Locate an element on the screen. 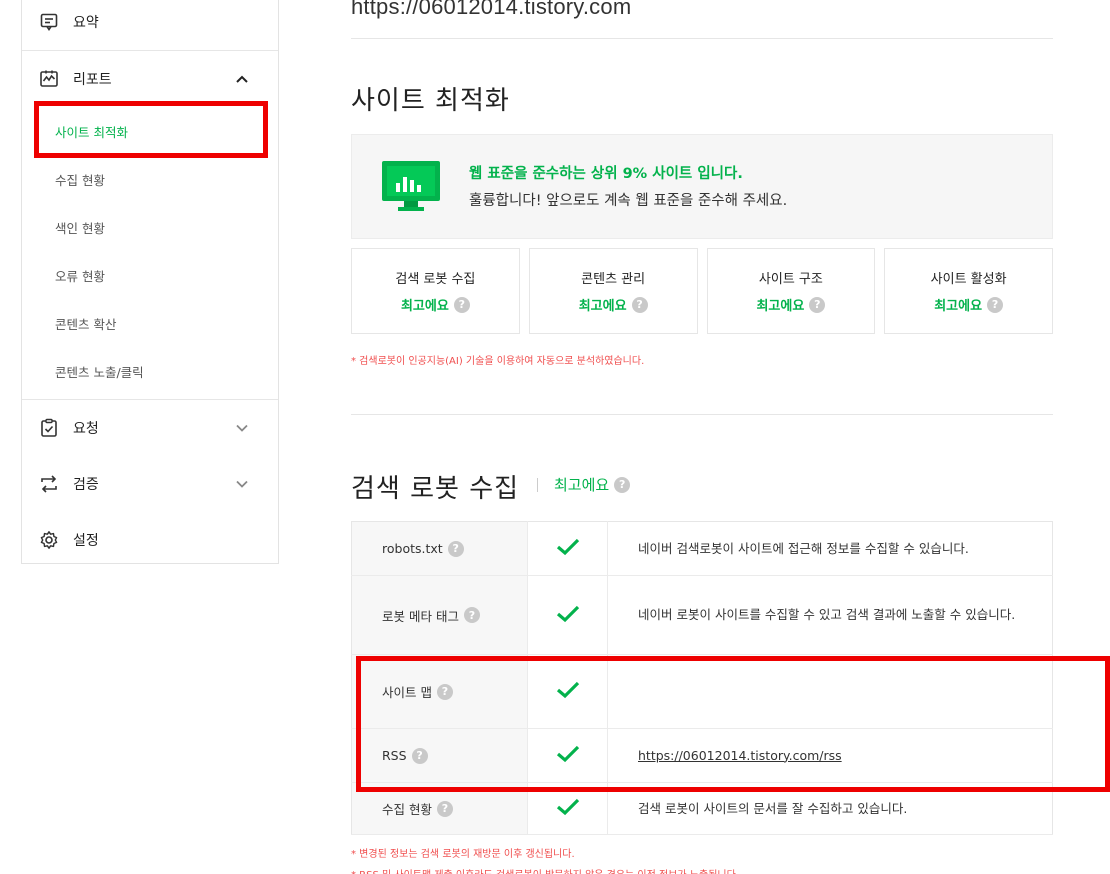 The image size is (1110, 874). row-label-cell: robots.txt? is located at coordinates (439, 548).